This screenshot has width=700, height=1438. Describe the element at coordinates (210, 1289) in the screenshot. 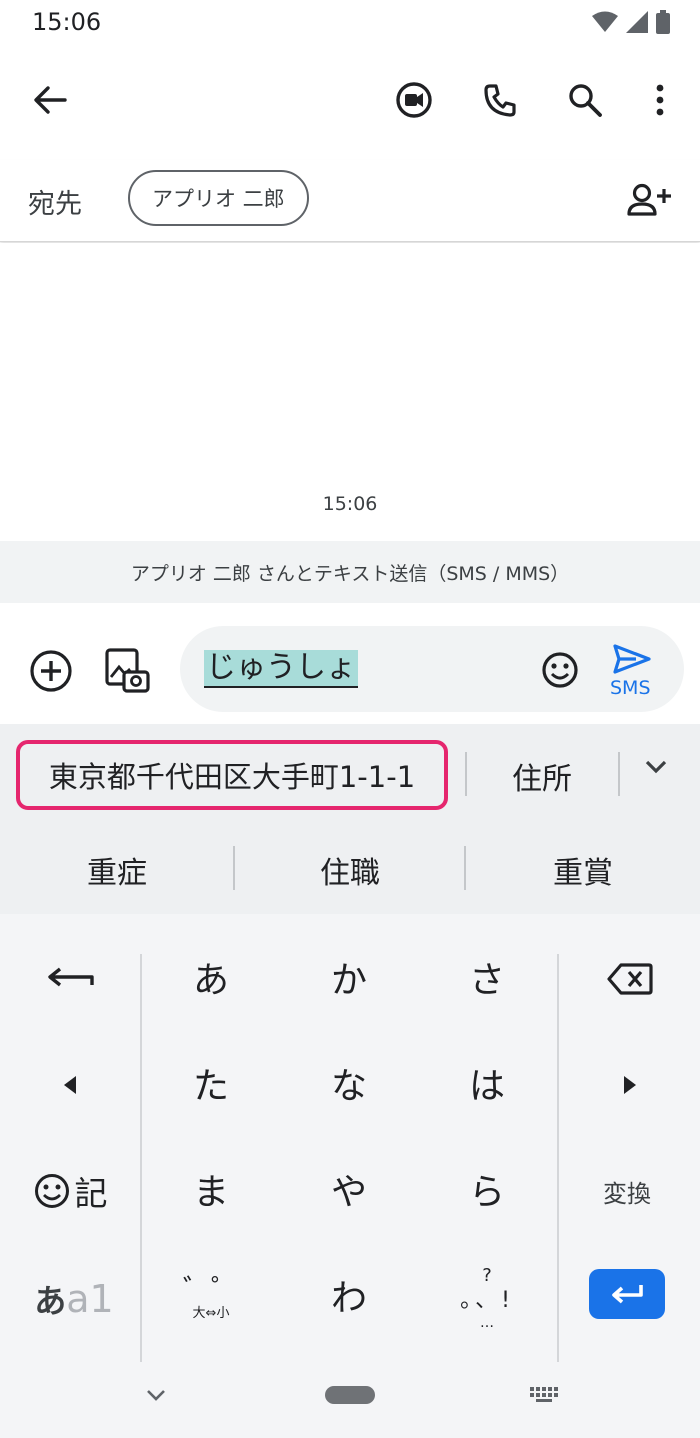

I see `dakuten-top: ゛゜` at that location.